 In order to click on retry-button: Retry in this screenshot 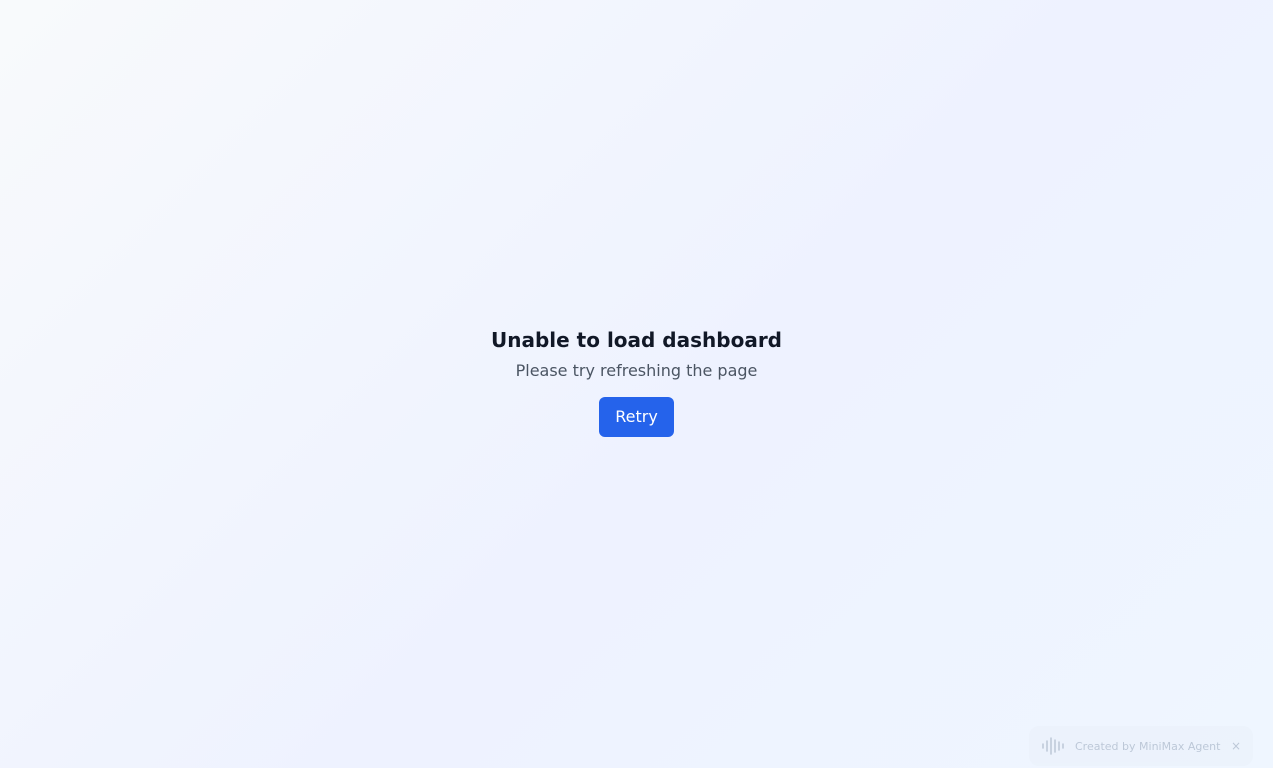, I will do `click(636, 417)`.